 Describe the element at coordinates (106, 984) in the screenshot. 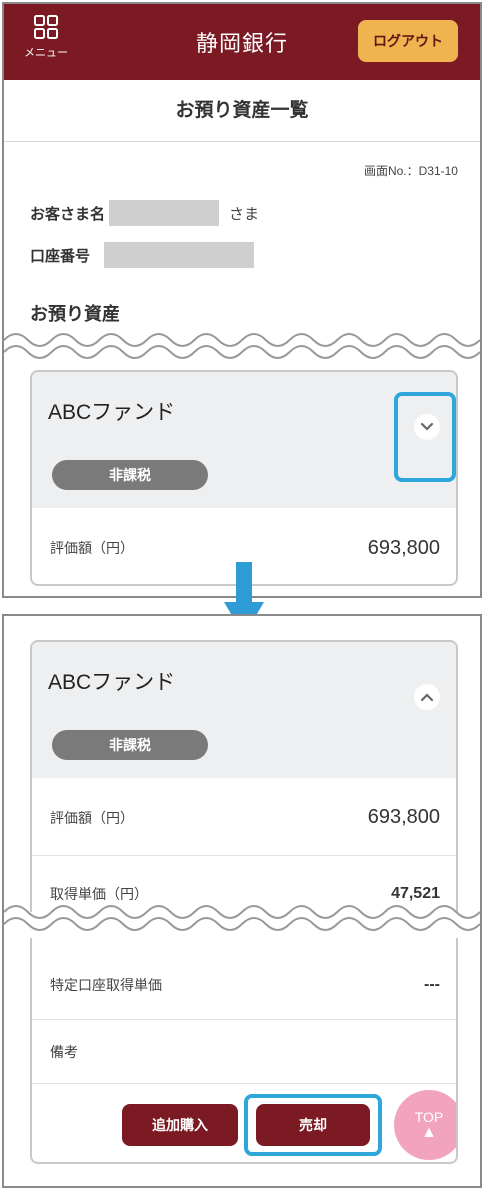

I see `special-account-label: 特定口座取得単価` at that location.